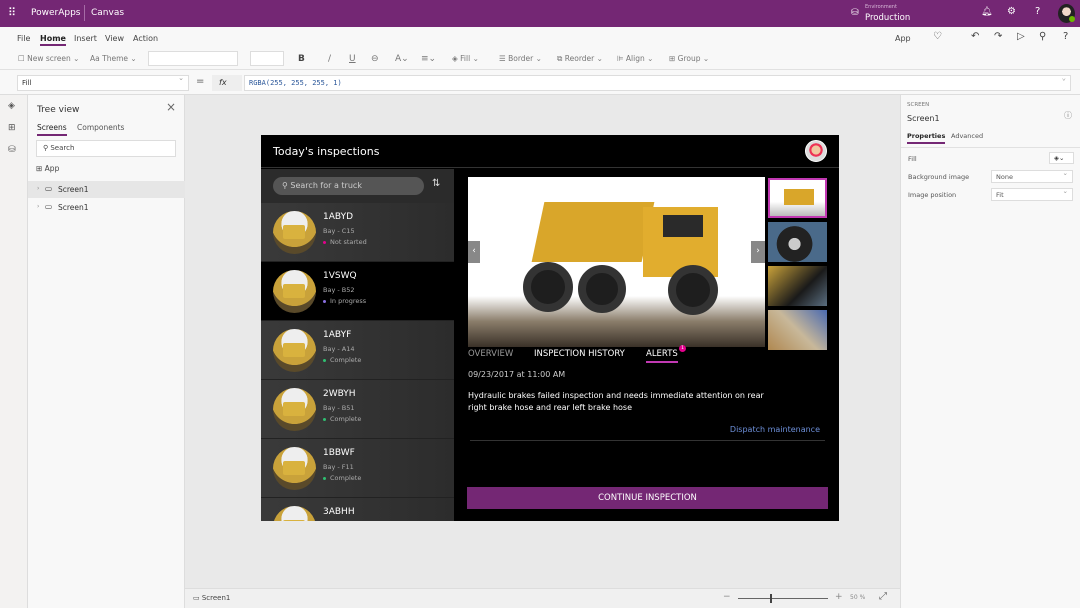 The image size is (1080, 608). I want to click on tab-components: Components, so click(100, 127).